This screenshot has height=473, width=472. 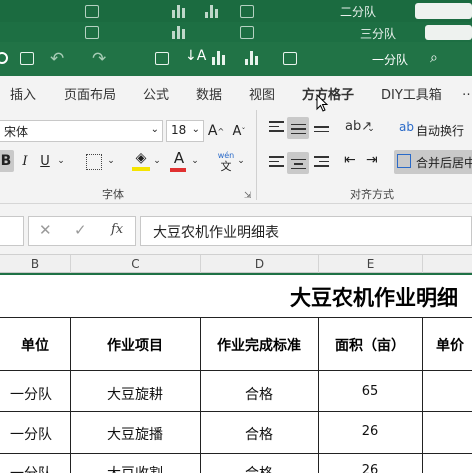 What do you see at coordinates (433, 162) in the screenshot?
I see `merge-center-button: 合并后居中` at bounding box center [433, 162].